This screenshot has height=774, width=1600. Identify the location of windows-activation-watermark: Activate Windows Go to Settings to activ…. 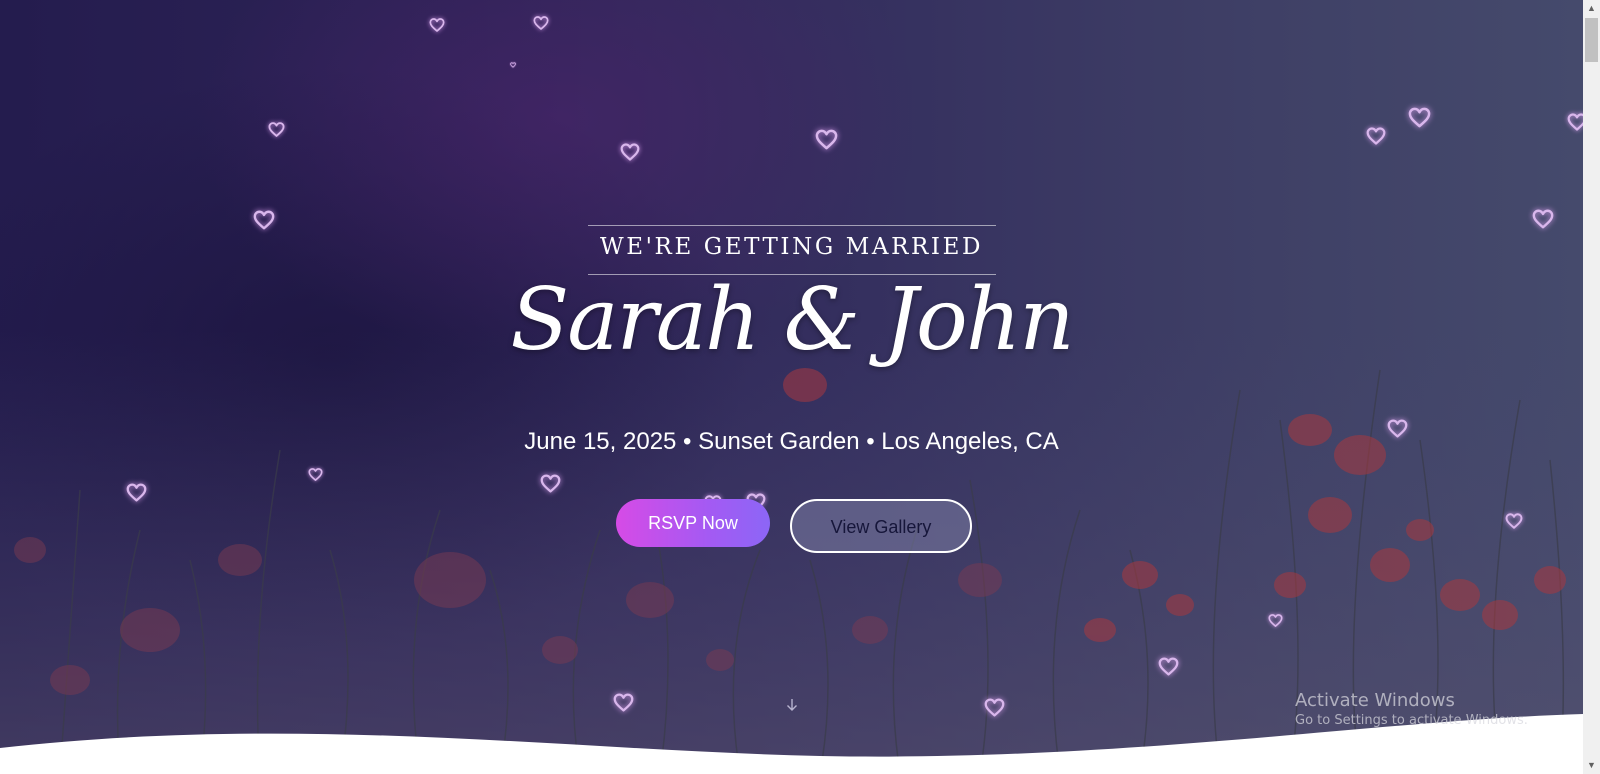
(1411, 710).